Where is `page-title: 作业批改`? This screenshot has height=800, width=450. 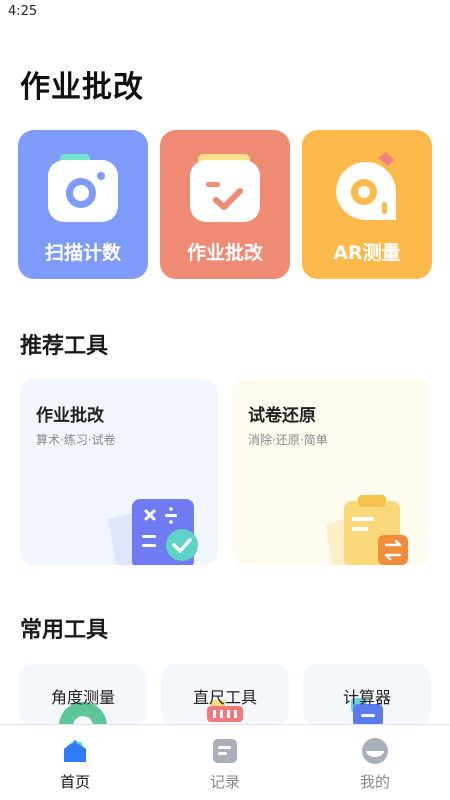
page-title: 作业批改 is located at coordinates (82, 87).